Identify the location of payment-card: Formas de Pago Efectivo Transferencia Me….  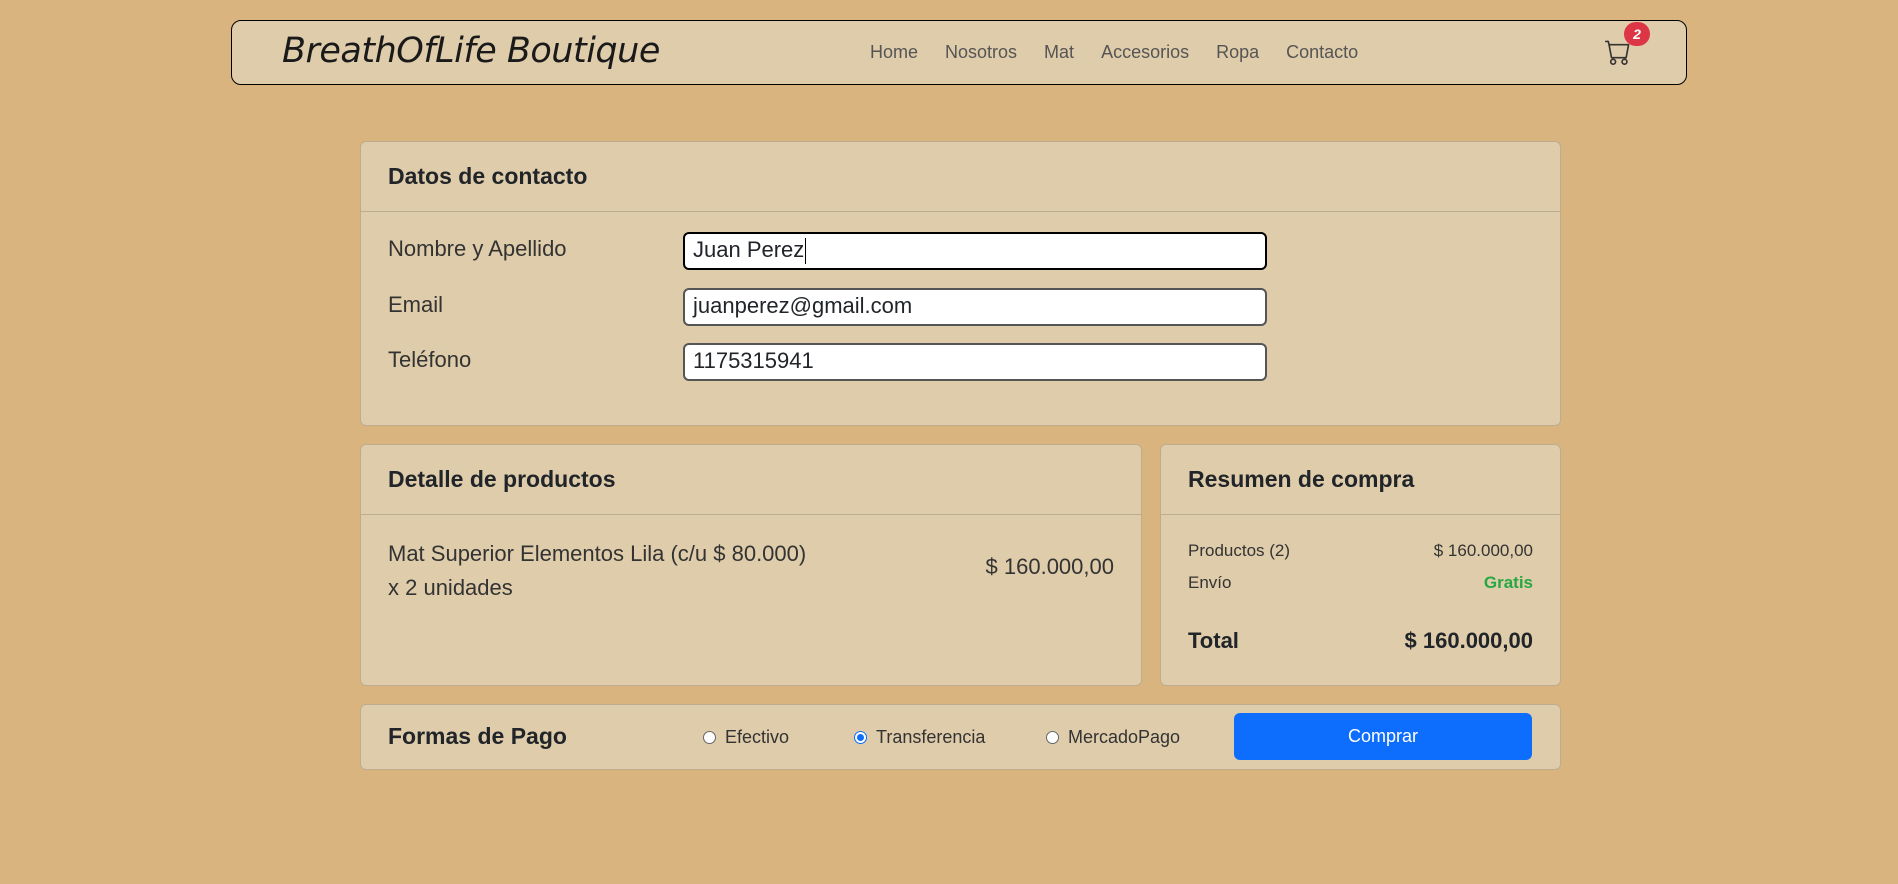
(960, 737).